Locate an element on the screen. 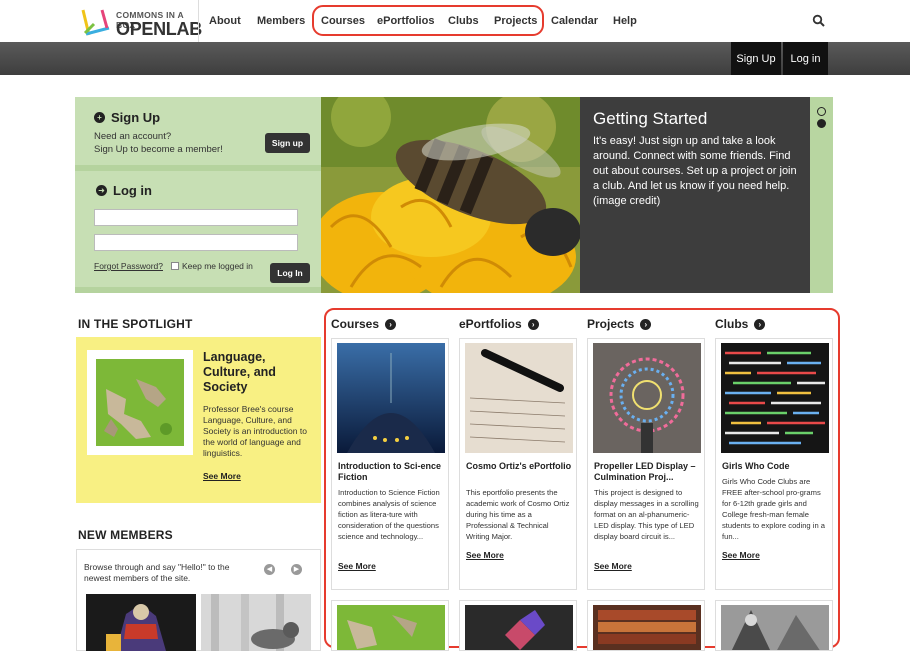  course-card-image is located at coordinates (391, 398).